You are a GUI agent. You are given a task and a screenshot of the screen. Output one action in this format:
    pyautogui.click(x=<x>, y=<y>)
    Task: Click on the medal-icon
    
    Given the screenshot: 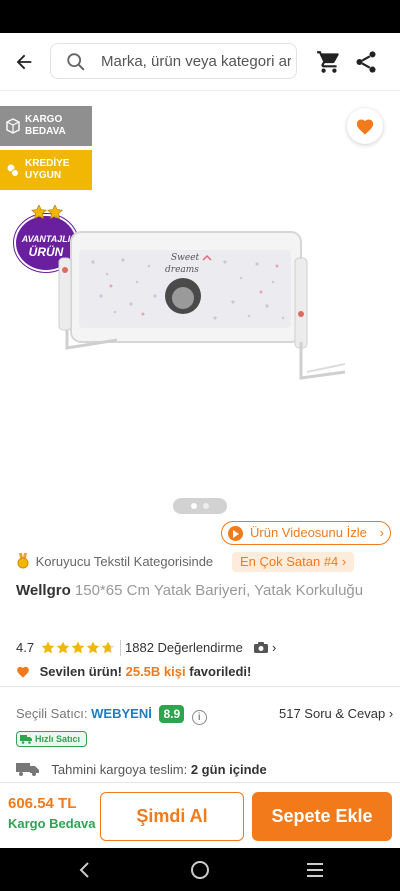 What is the action you would take?
    pyautogui.click(x=23, y=561)
    